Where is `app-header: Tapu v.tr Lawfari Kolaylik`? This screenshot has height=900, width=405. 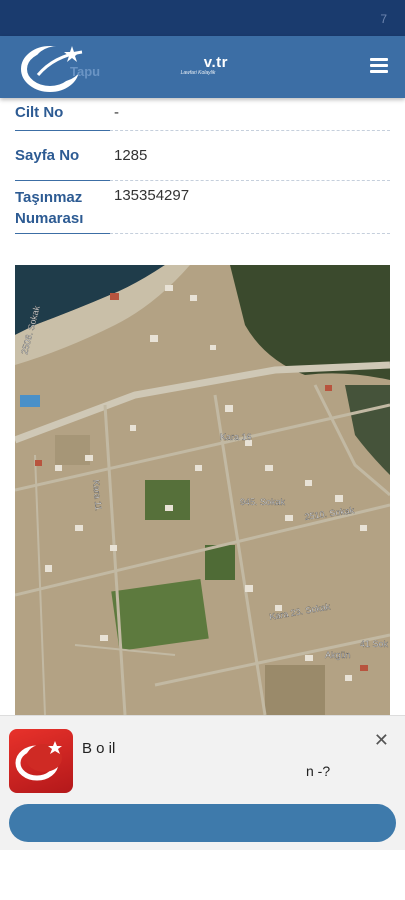 app-header: Tapu v.tr Lawfari Kolaylik is located at coordinates (202, 67).